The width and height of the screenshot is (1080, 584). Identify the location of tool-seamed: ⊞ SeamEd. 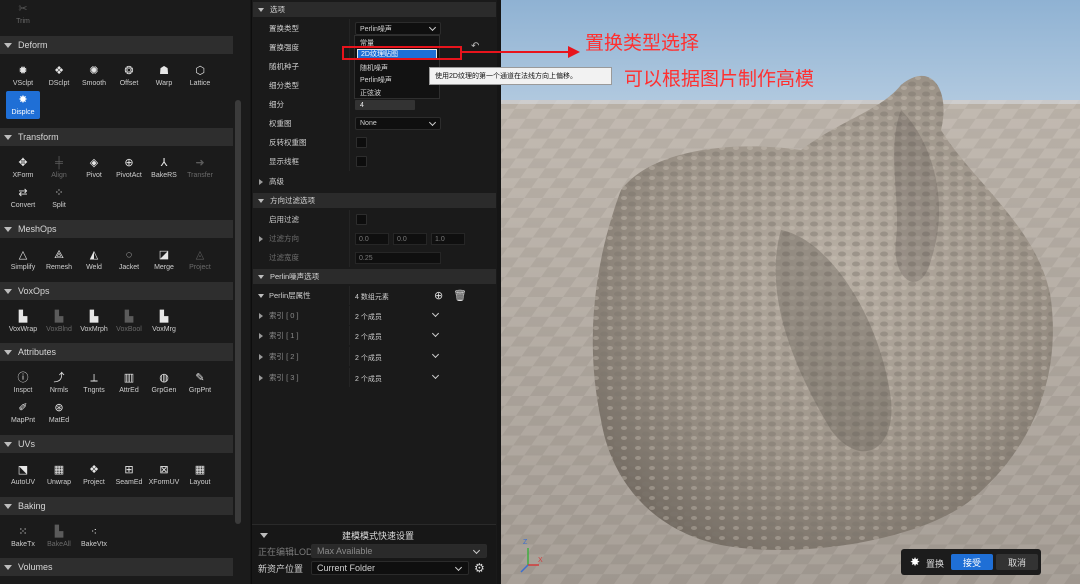
(129, 475).